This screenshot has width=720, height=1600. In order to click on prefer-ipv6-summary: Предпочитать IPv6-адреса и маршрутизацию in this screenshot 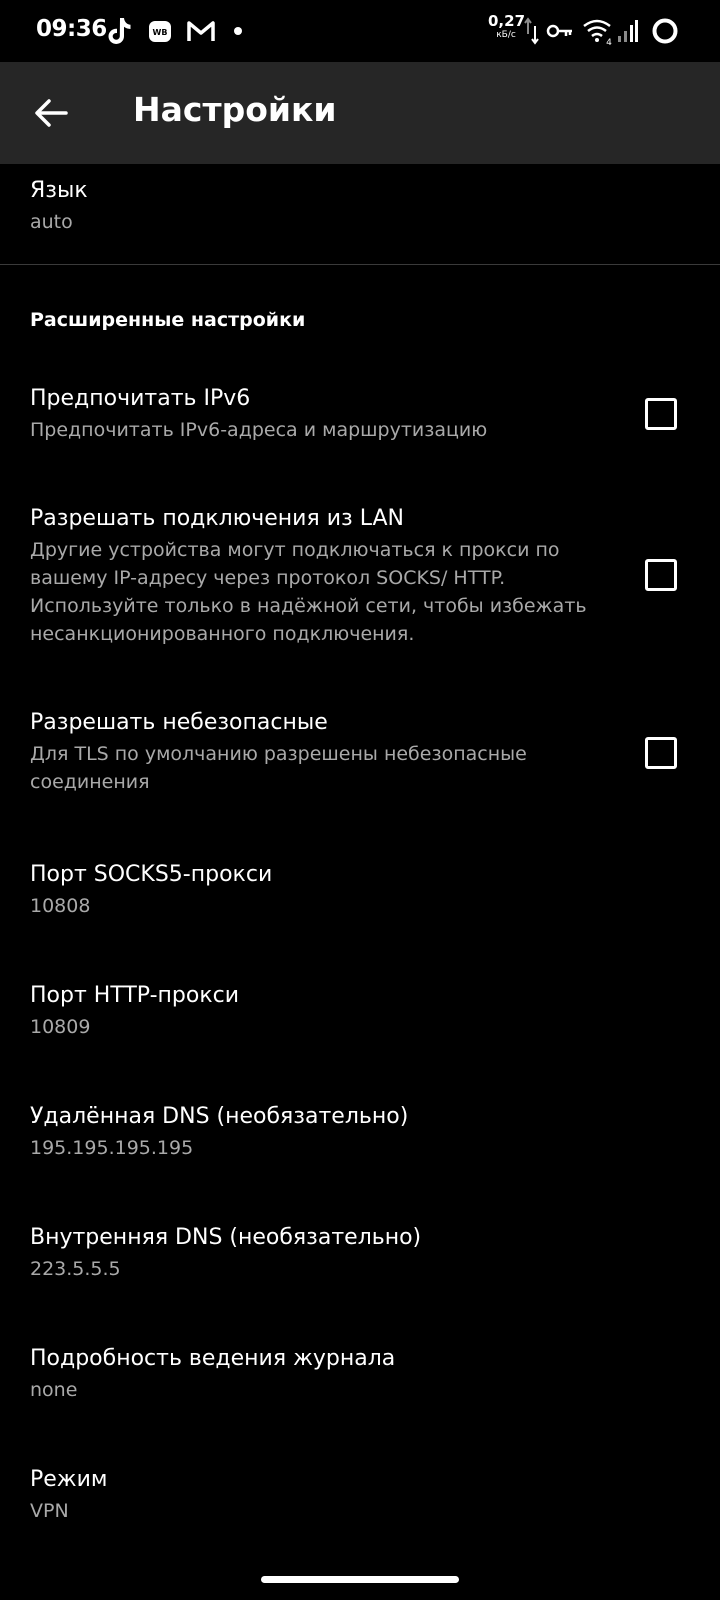, I will do `click(259, 430)`.